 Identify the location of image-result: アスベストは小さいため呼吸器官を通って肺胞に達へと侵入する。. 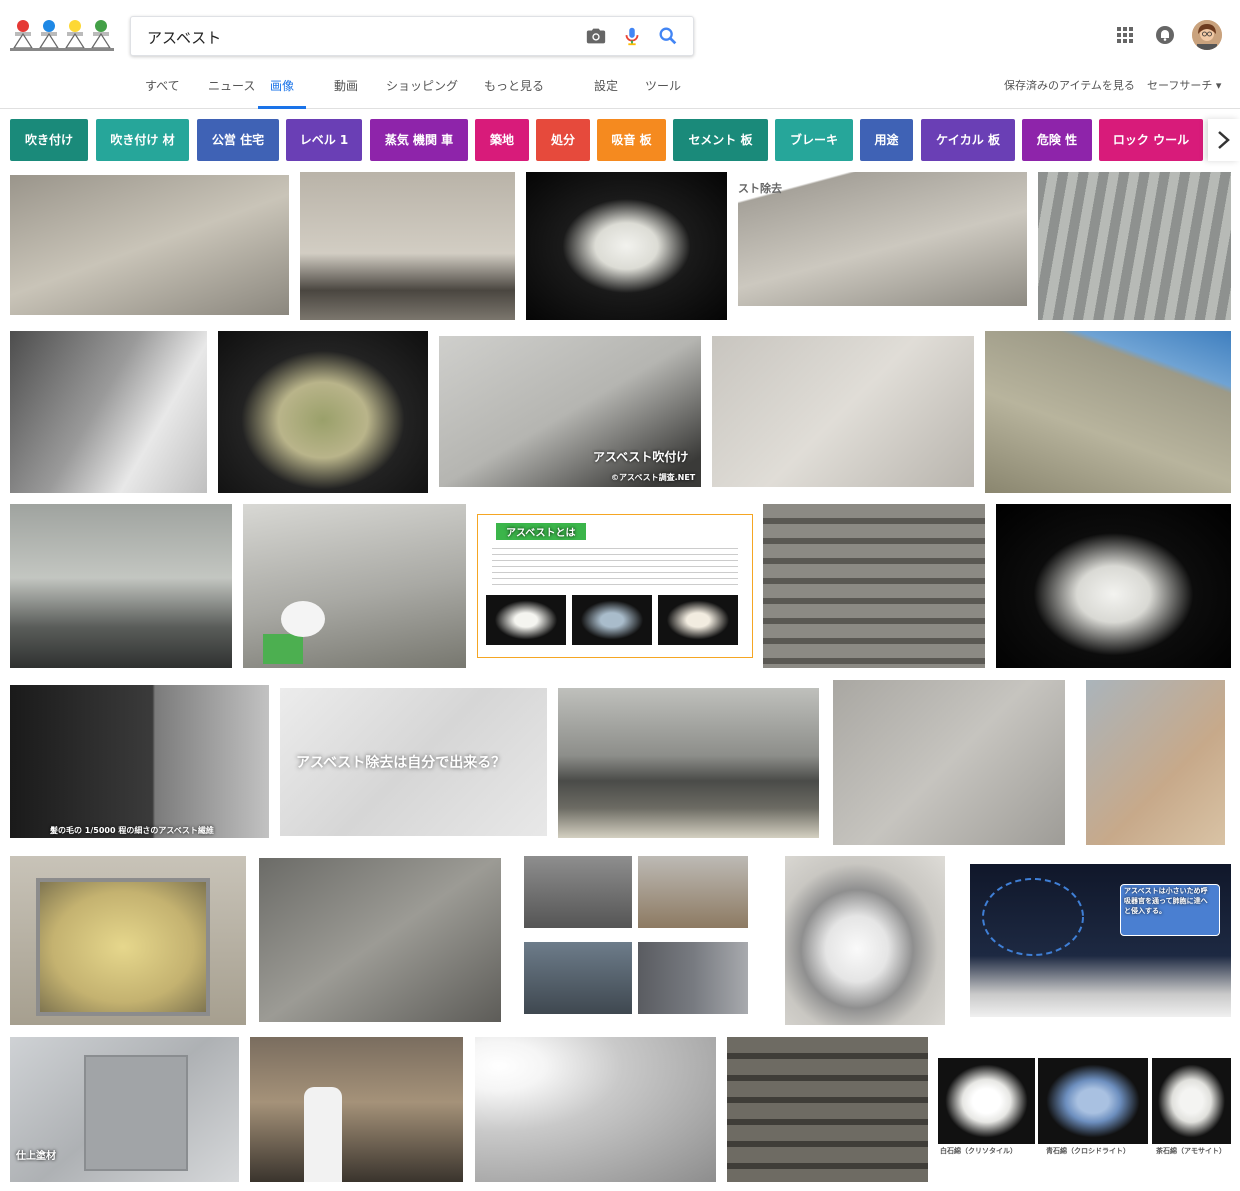
(1100, 940).